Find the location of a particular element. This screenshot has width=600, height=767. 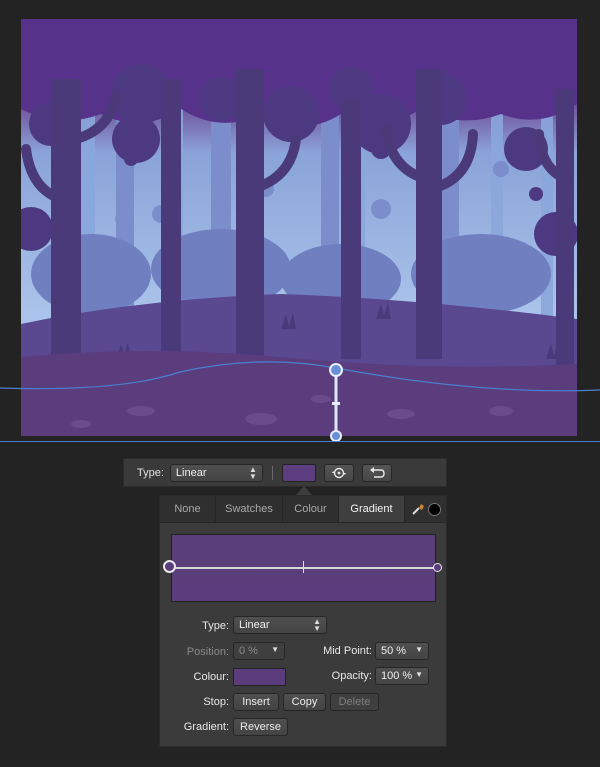

toolbar-divider is located at coordinates (272, 472).